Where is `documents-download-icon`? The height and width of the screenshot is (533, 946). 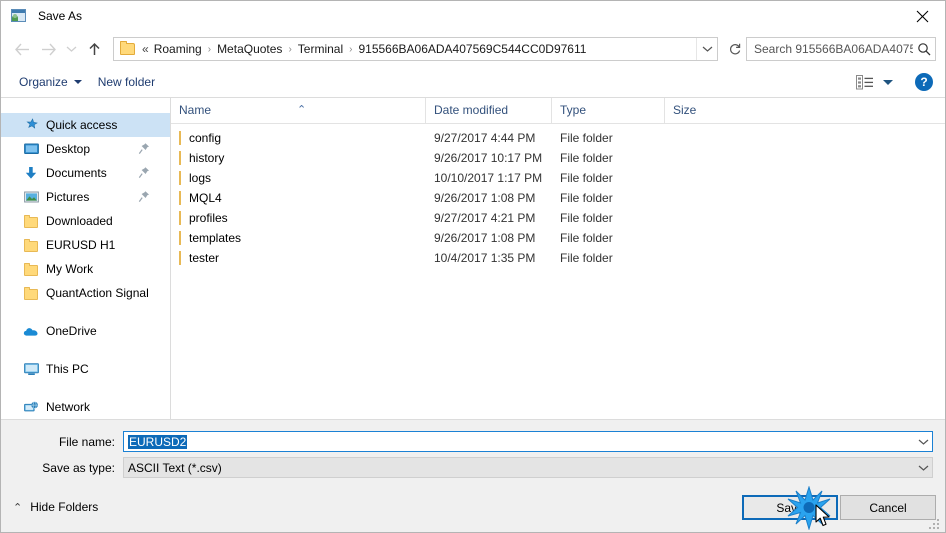 documents-download-icon is located at coordinates (31, 173).